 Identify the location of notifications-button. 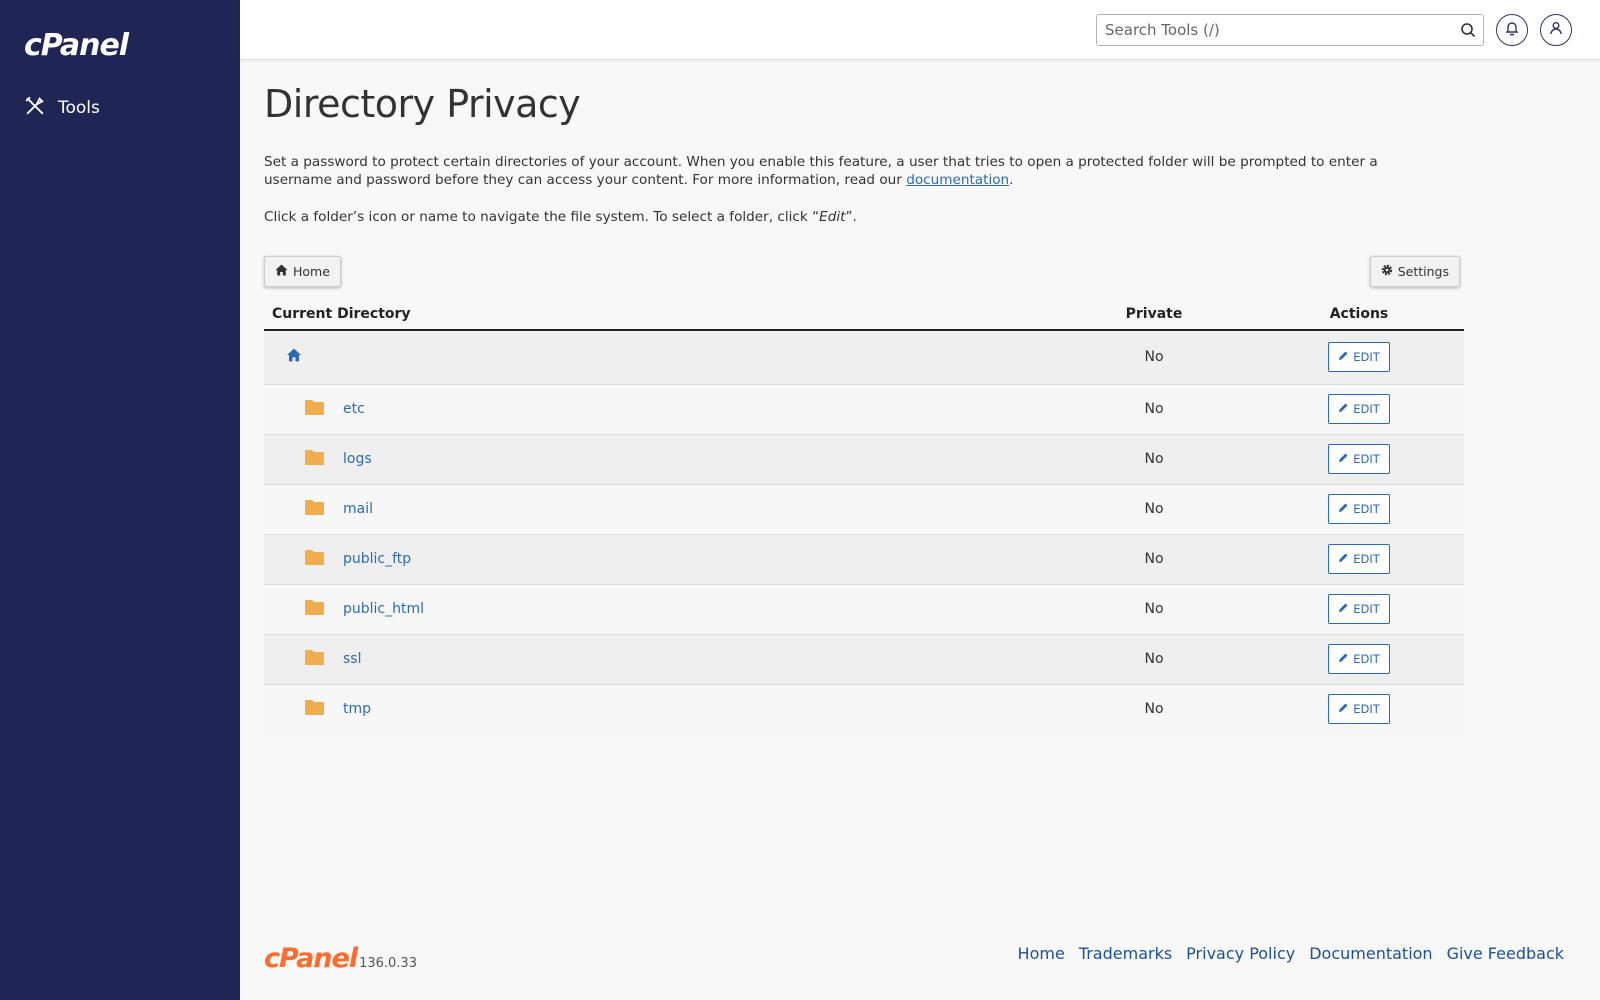
(1512, 30).